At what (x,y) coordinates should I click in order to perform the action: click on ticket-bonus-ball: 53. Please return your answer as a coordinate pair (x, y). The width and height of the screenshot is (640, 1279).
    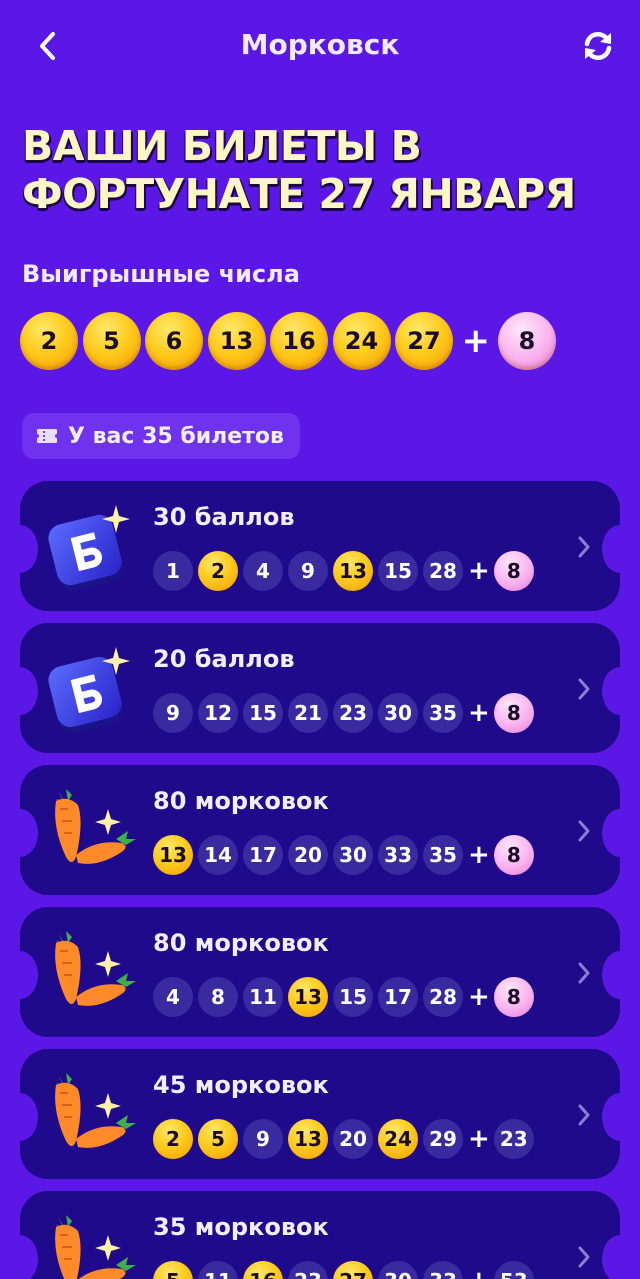
    Looking at the image, I should click on (513, 1270).